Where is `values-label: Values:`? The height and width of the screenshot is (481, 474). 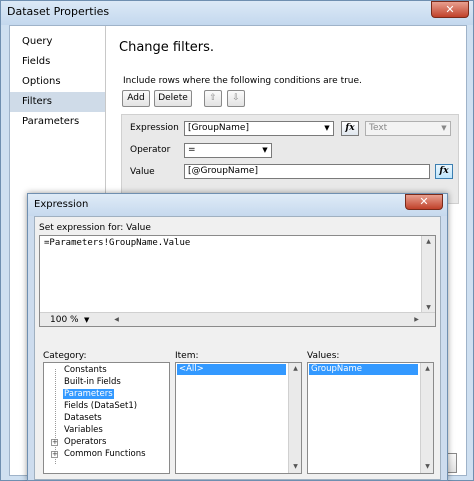 values-label: Values: is located at coordinates (323, 356).